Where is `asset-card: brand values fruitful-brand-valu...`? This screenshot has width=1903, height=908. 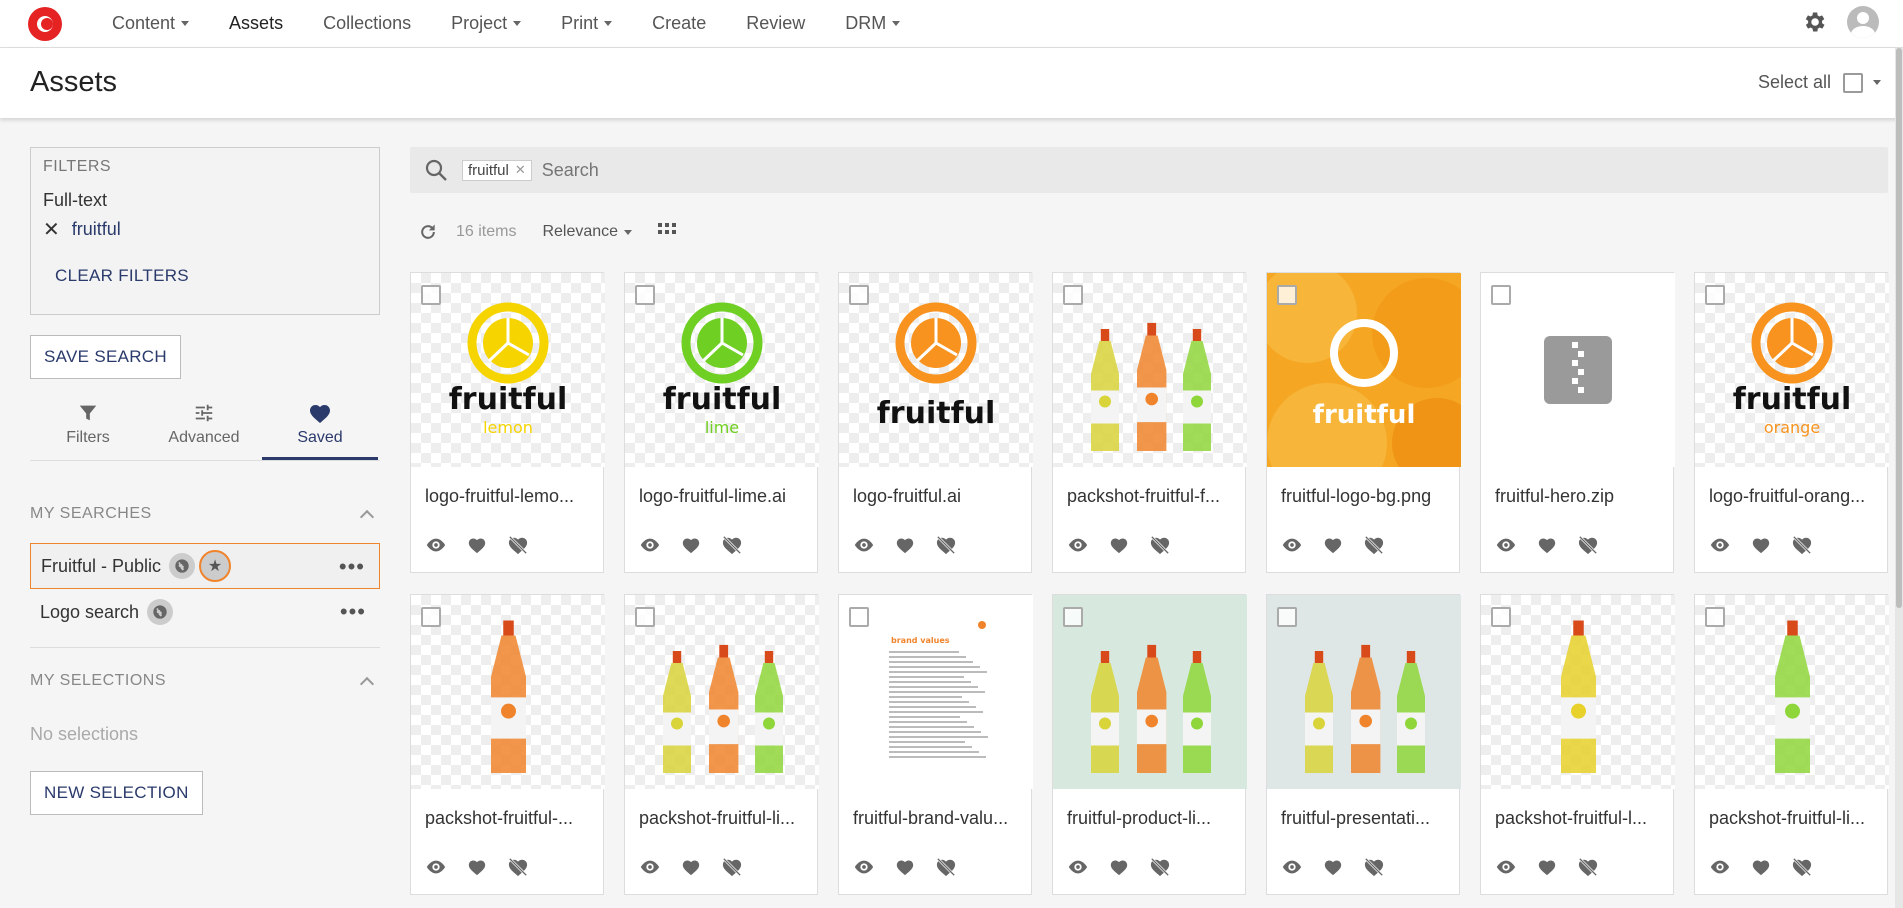
asset-card: brand values fruitful-brand-valu... is located at coordinates (935, 744).